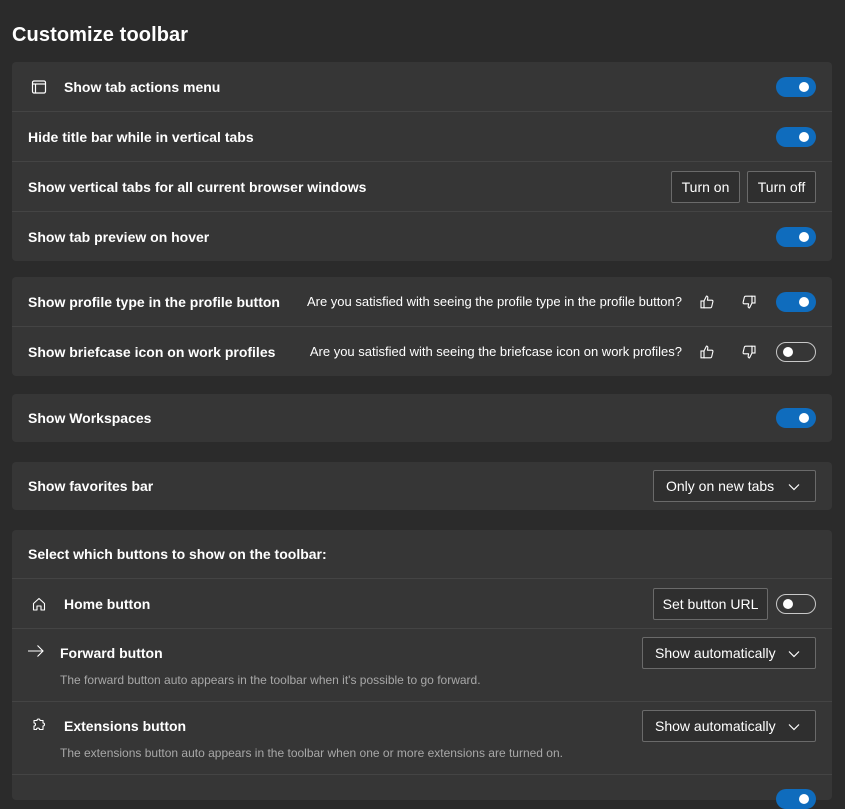 Image resolution: width=845 pixels, height=809 pixels. I want to click on page-title: Customize toolbar, so click(100, 35).